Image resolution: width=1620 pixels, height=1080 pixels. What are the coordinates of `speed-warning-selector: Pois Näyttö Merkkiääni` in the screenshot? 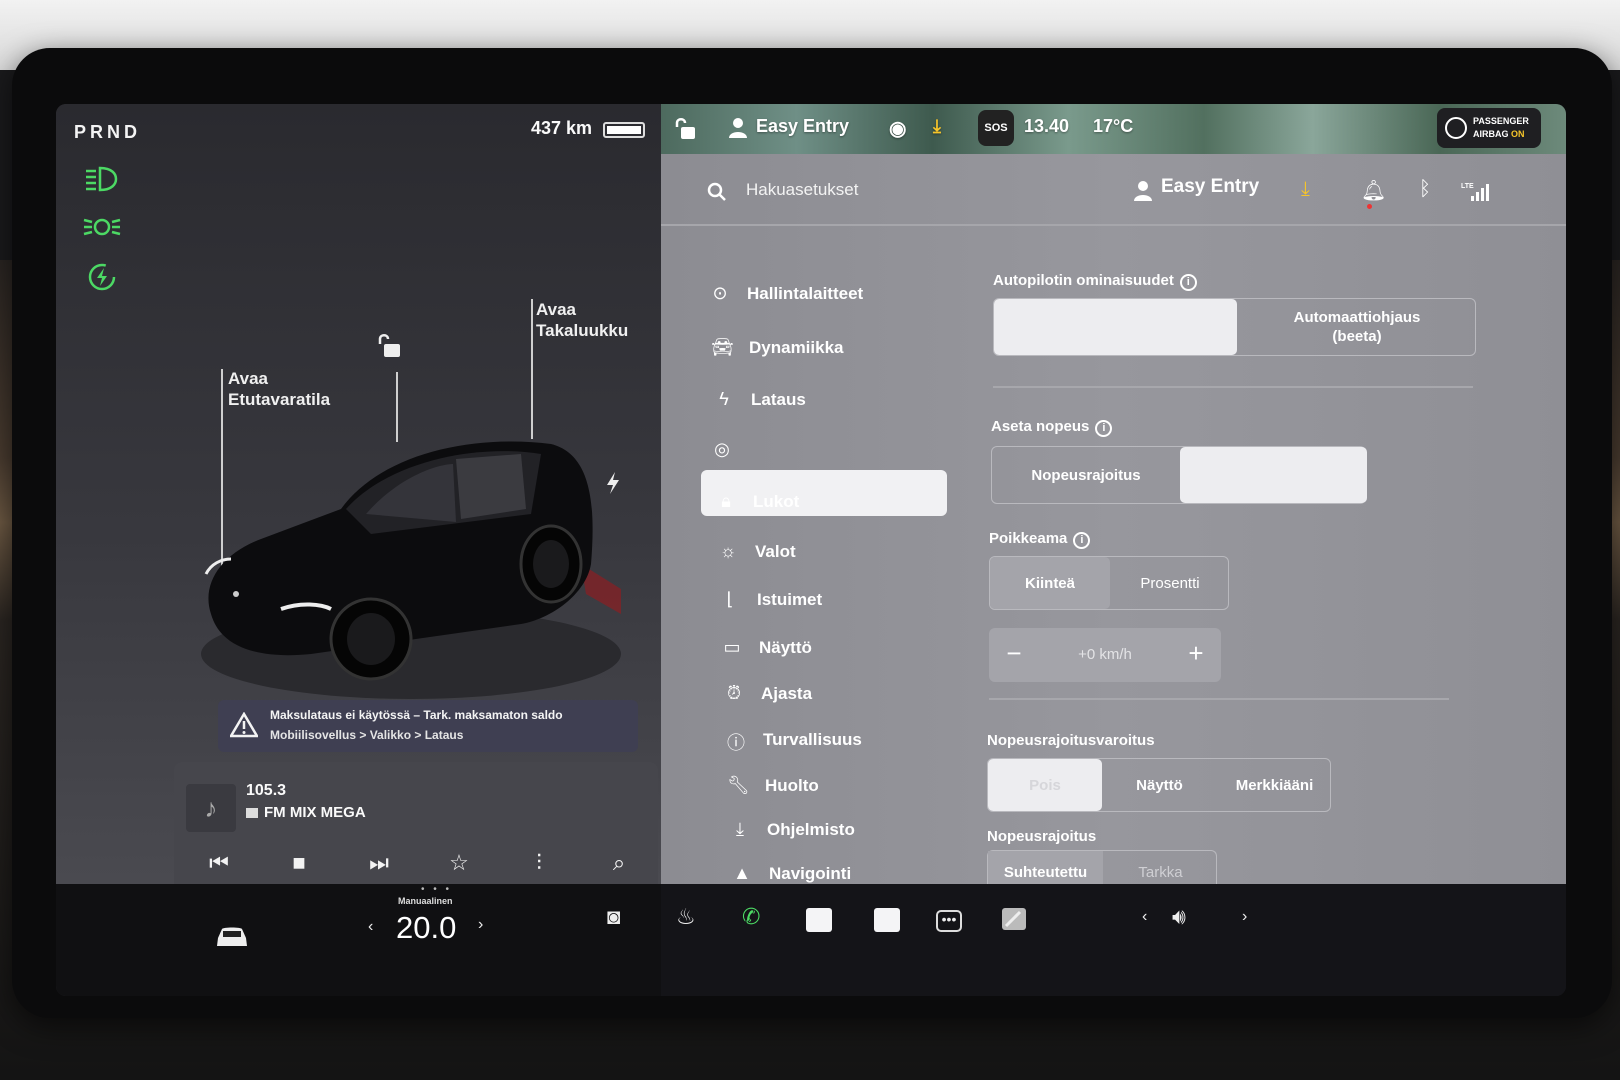 It's located at (1159, 785).